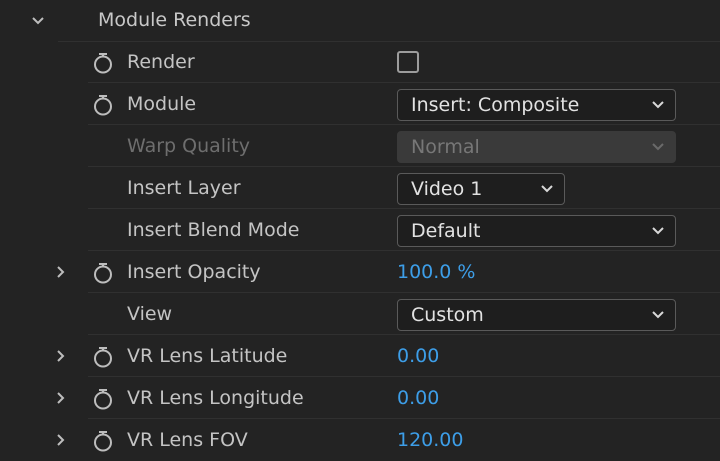 The width and height of the screenshot is (720, 461). Describe the element at coordinates (184, 188) in the screenshot. I see `property-label: Insert Layer` at that location.